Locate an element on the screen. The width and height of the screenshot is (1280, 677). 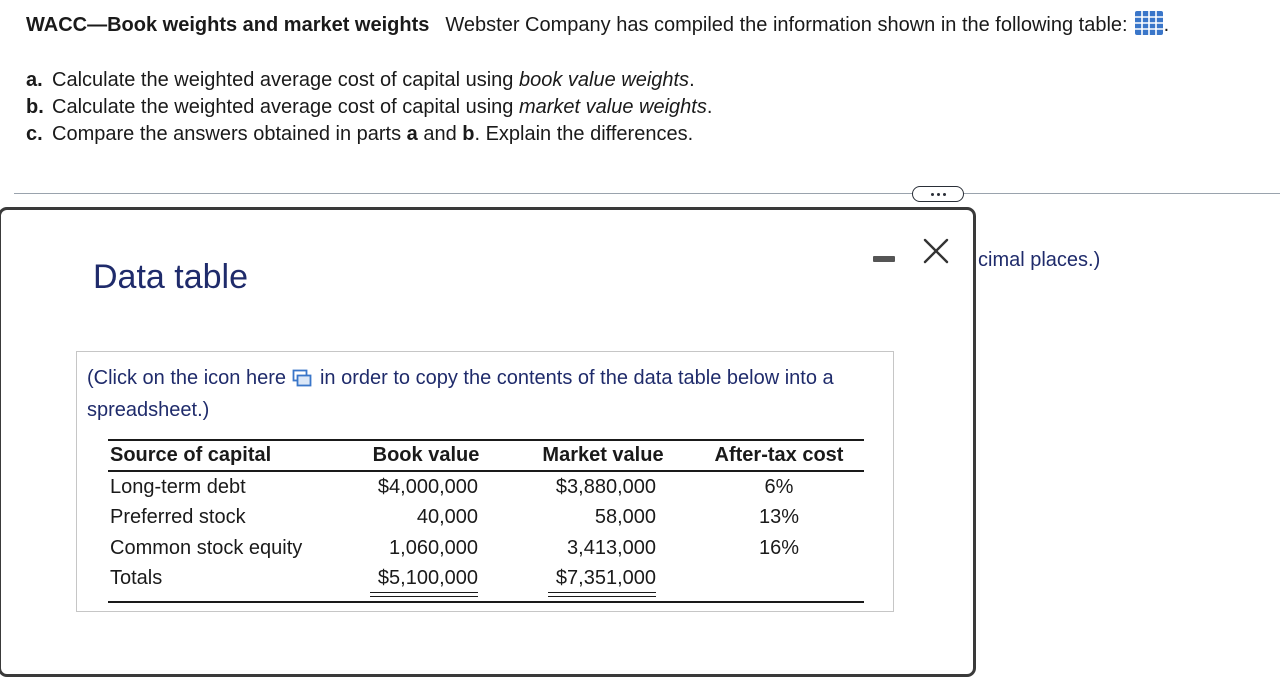
table-bottom-rule is located at coordinates (486, 602).